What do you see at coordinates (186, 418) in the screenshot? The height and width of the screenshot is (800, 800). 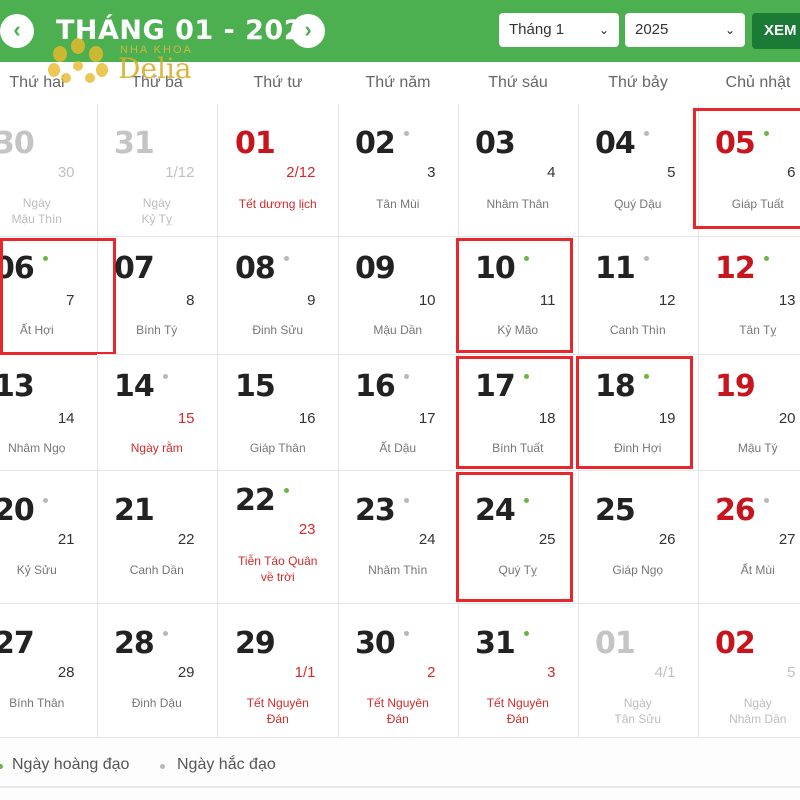 I see `lunar-date: 15` at bounding box center [186, 418].